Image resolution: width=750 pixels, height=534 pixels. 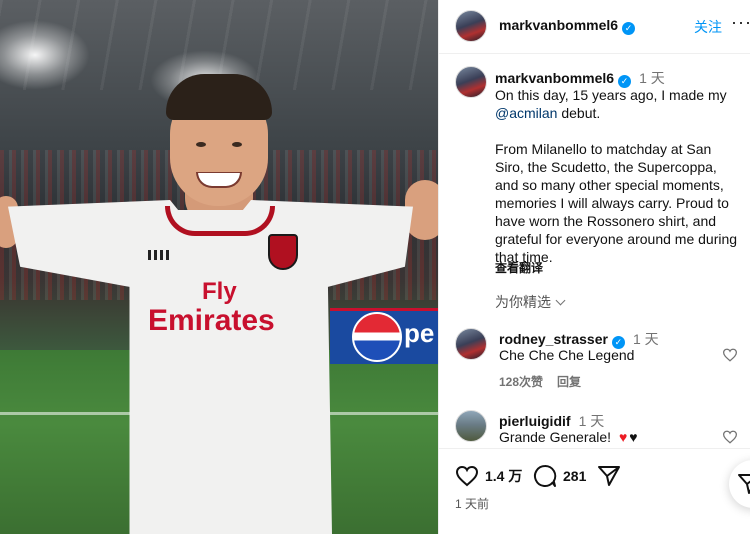 What do you see at coordinates (559, 476) in the screenshot?
I see `comment-action: 281` at bounding box center [559, 476].